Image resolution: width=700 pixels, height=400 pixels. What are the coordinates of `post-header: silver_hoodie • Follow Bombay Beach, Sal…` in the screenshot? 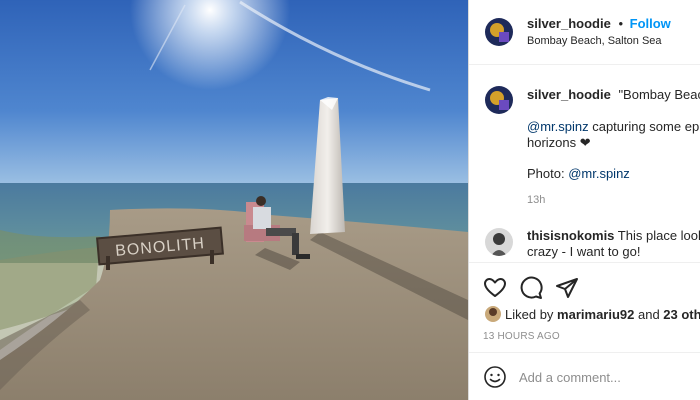 It's located at (584, 32).